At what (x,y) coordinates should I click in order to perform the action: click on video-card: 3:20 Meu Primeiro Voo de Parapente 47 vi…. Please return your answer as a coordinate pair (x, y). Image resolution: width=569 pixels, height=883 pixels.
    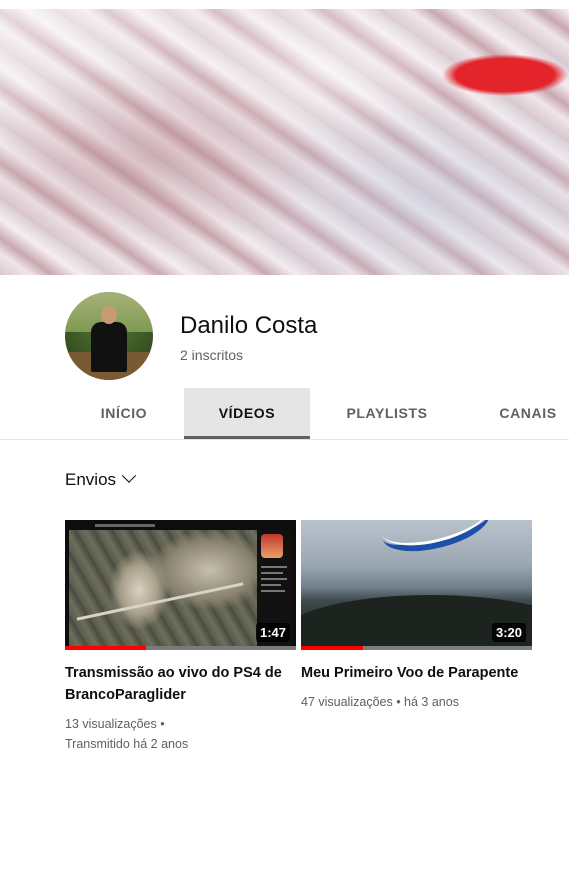
    Looking at the image, I should click on (416, 616).